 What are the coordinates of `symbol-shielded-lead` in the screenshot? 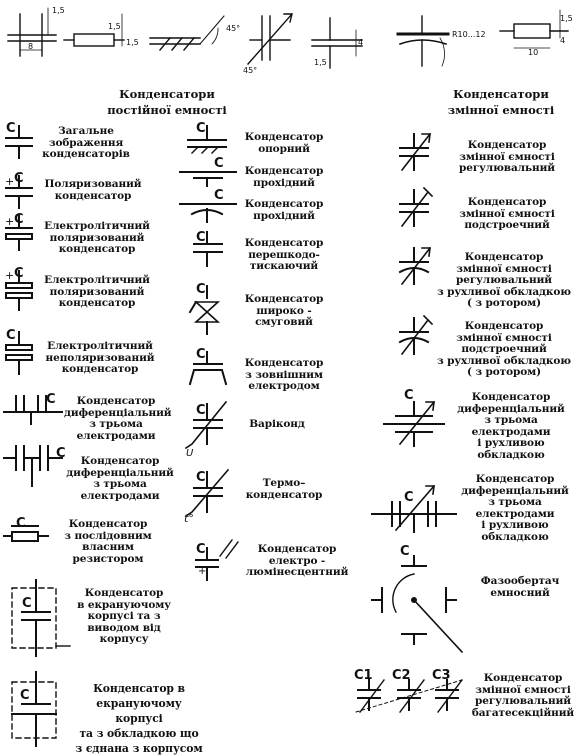 It's located at (41, 618).